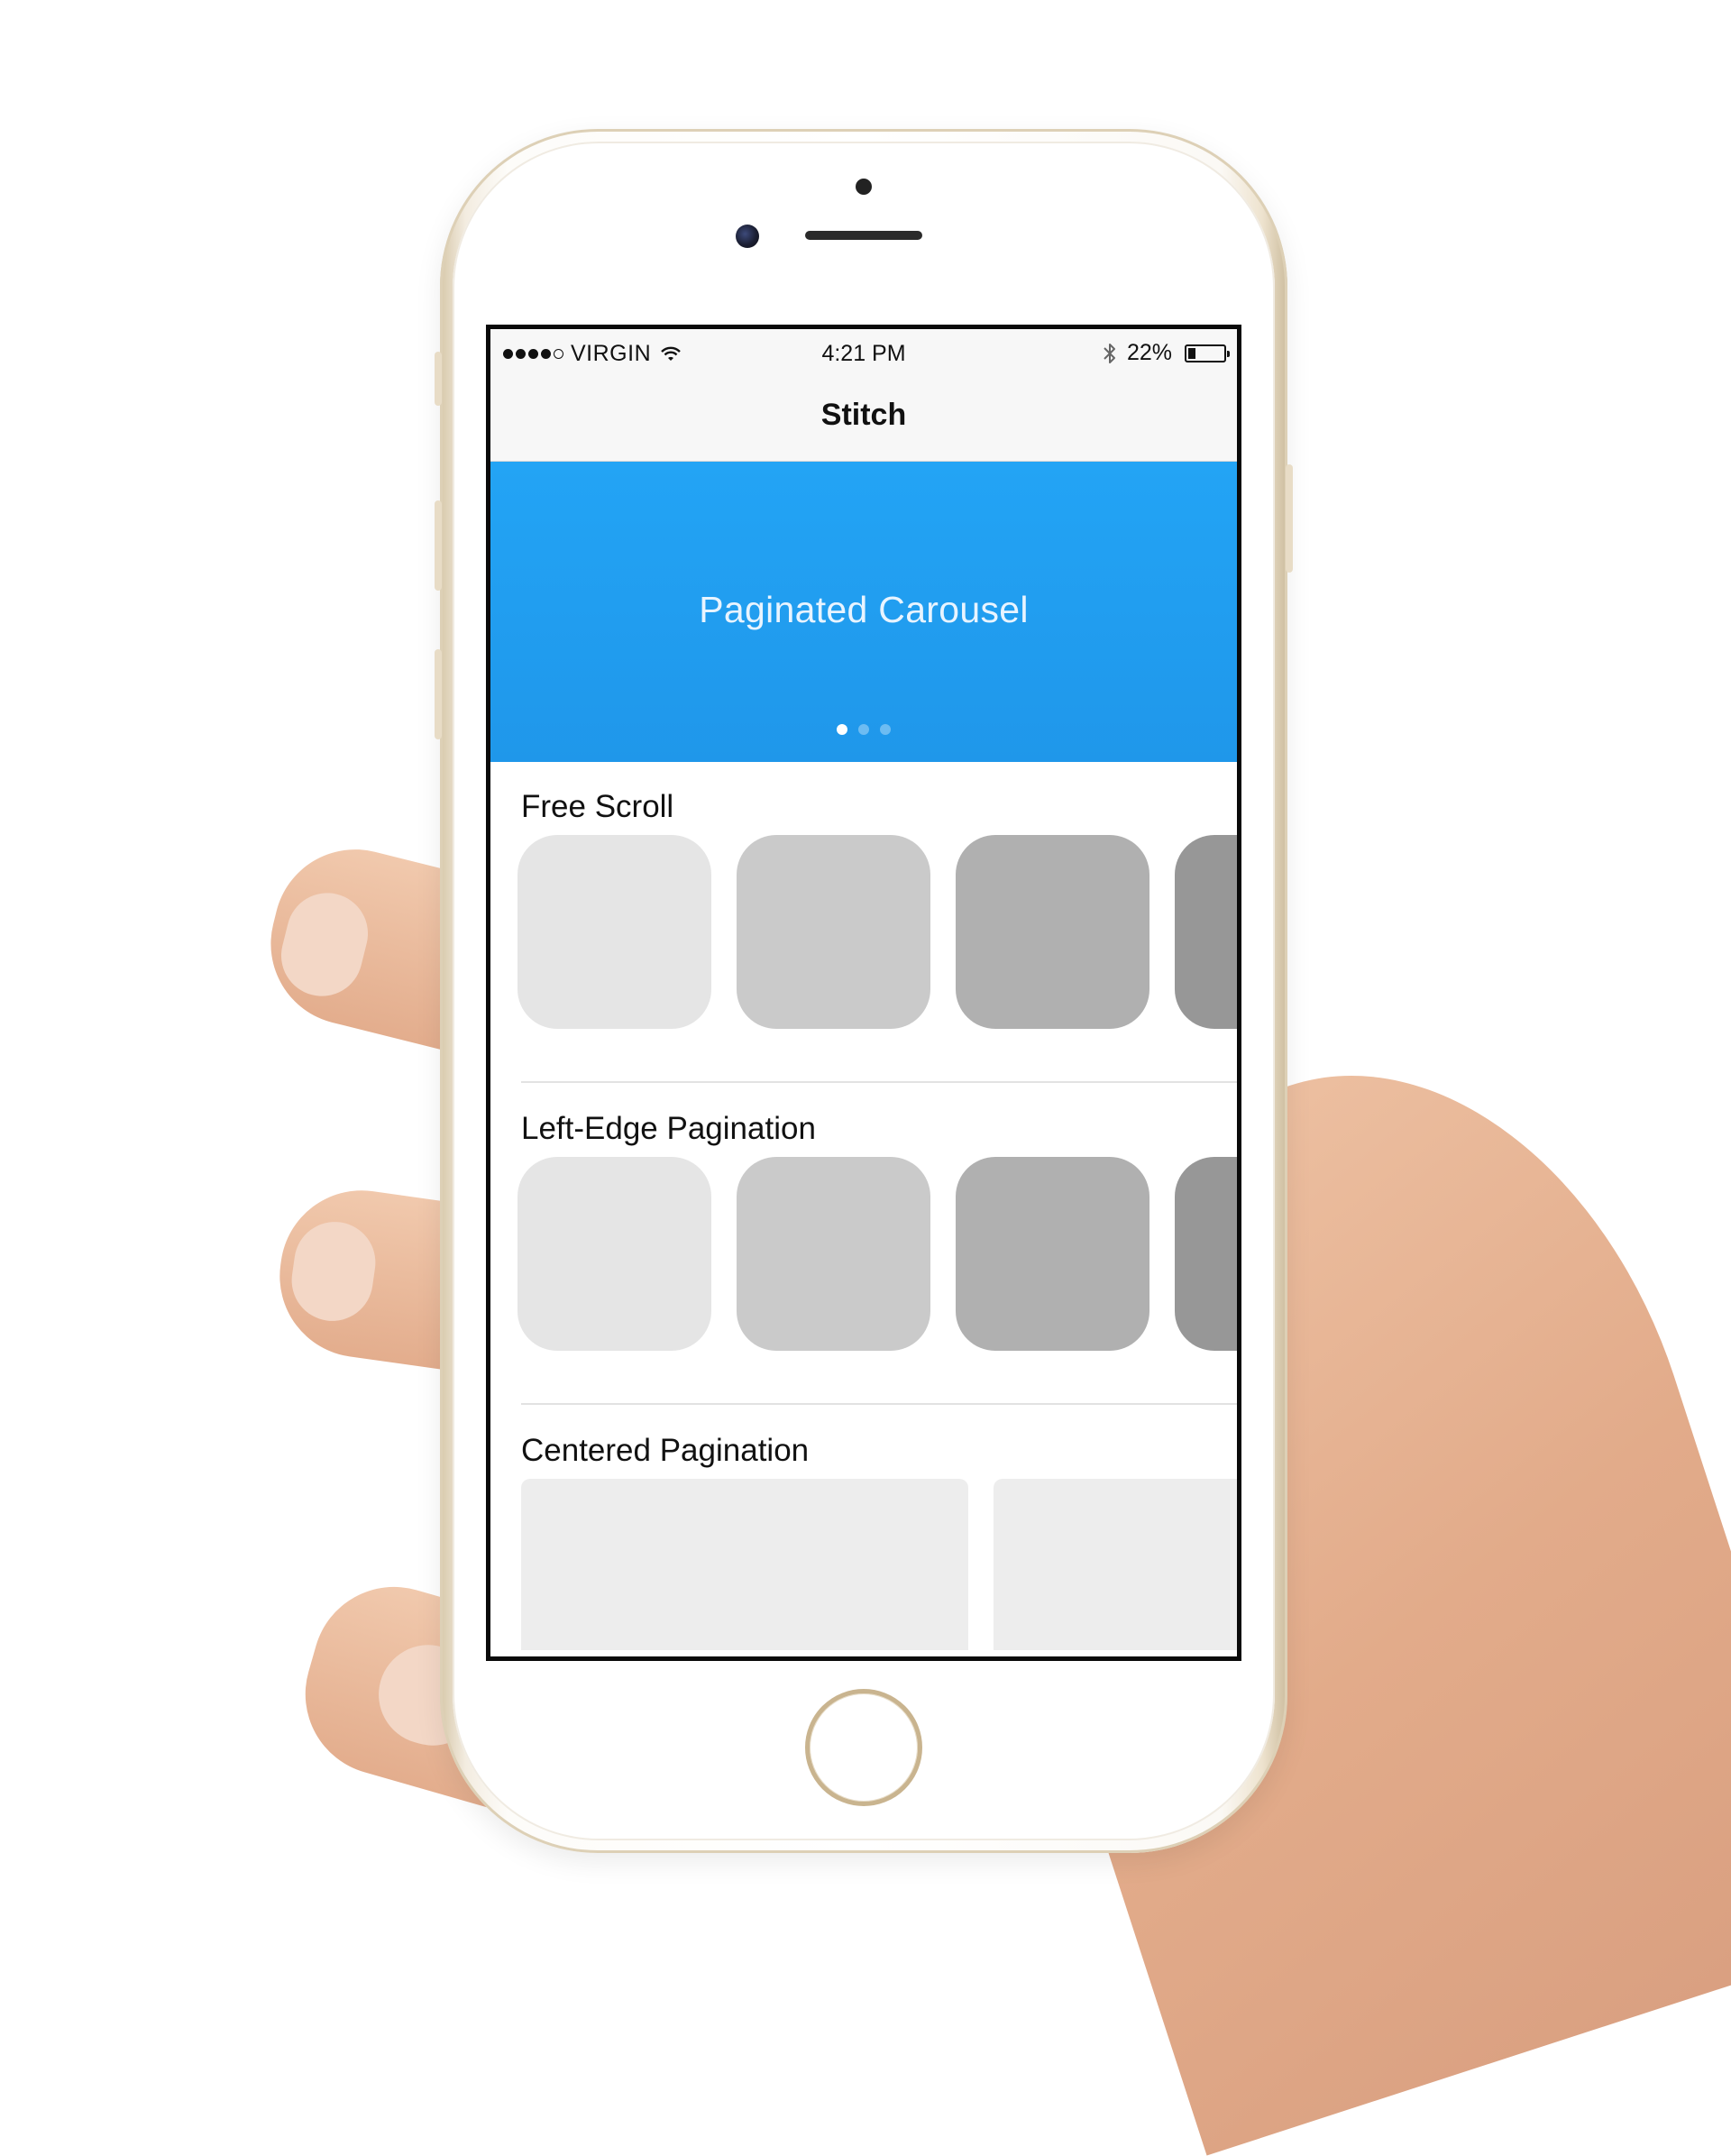  What do you see at coordinates (438, 379) in the screenshot?
I see `mute-switch` at bounding box center [438, 379].